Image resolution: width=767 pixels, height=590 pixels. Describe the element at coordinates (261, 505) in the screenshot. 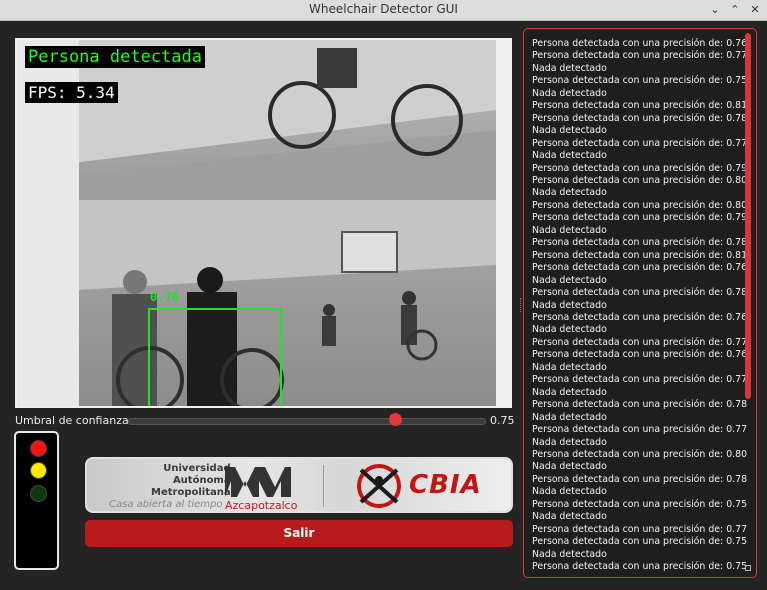

I see `campus-name: Azcapotzalco` at that location.